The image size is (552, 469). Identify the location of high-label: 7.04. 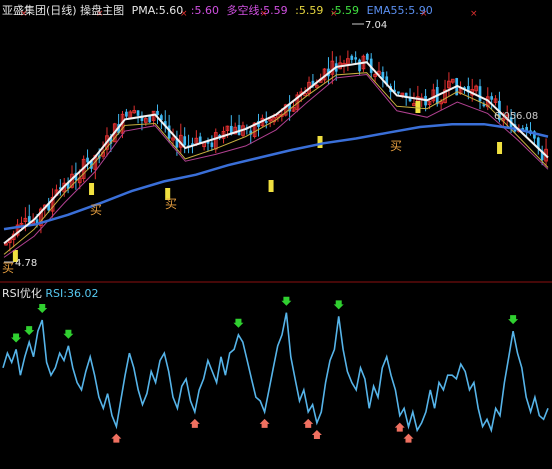
(376, 25).